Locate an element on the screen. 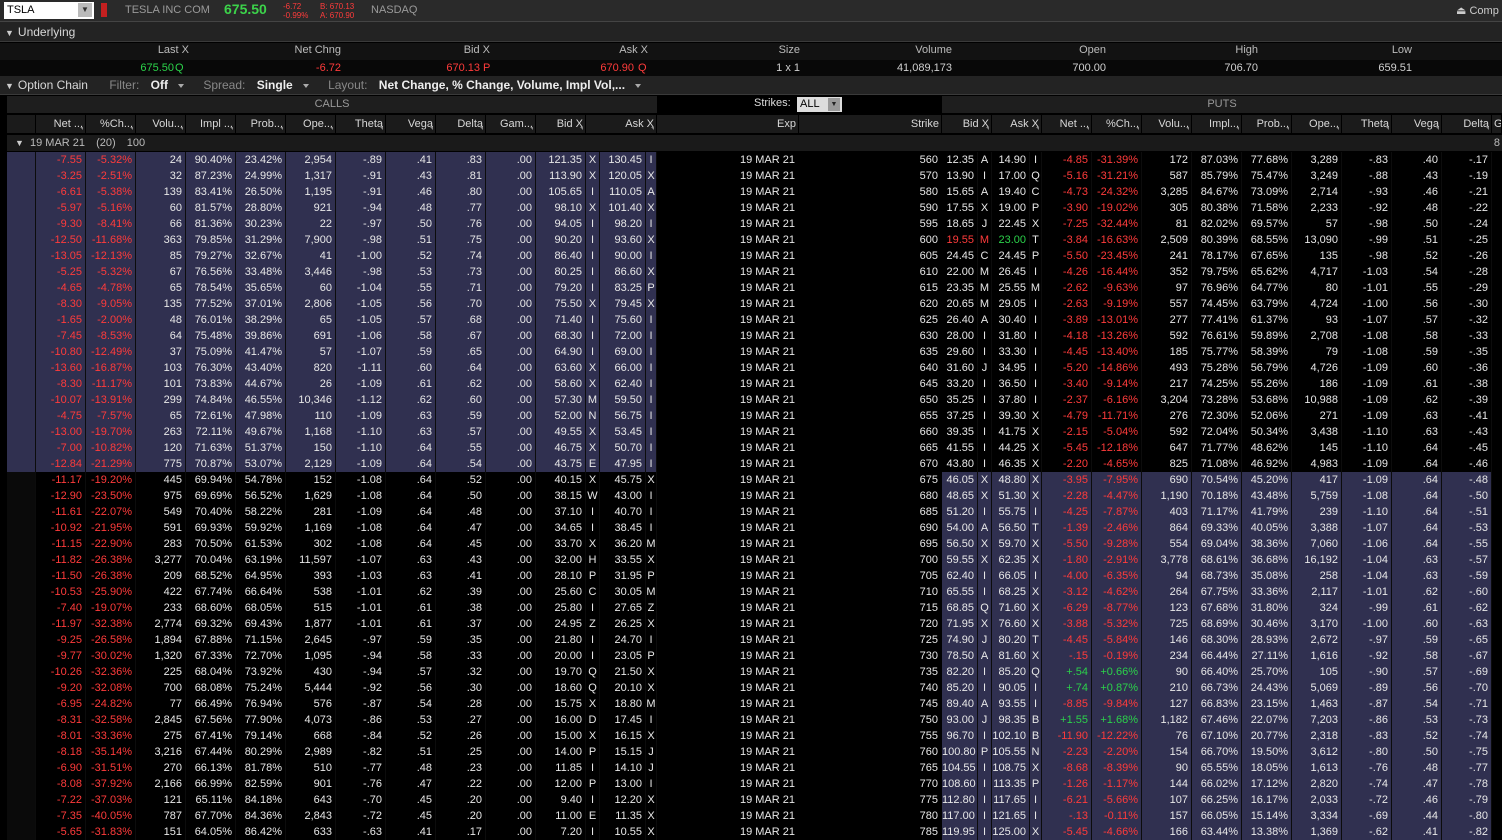  put-cell-26: -1.07 is located at coordinates (1367, 528).